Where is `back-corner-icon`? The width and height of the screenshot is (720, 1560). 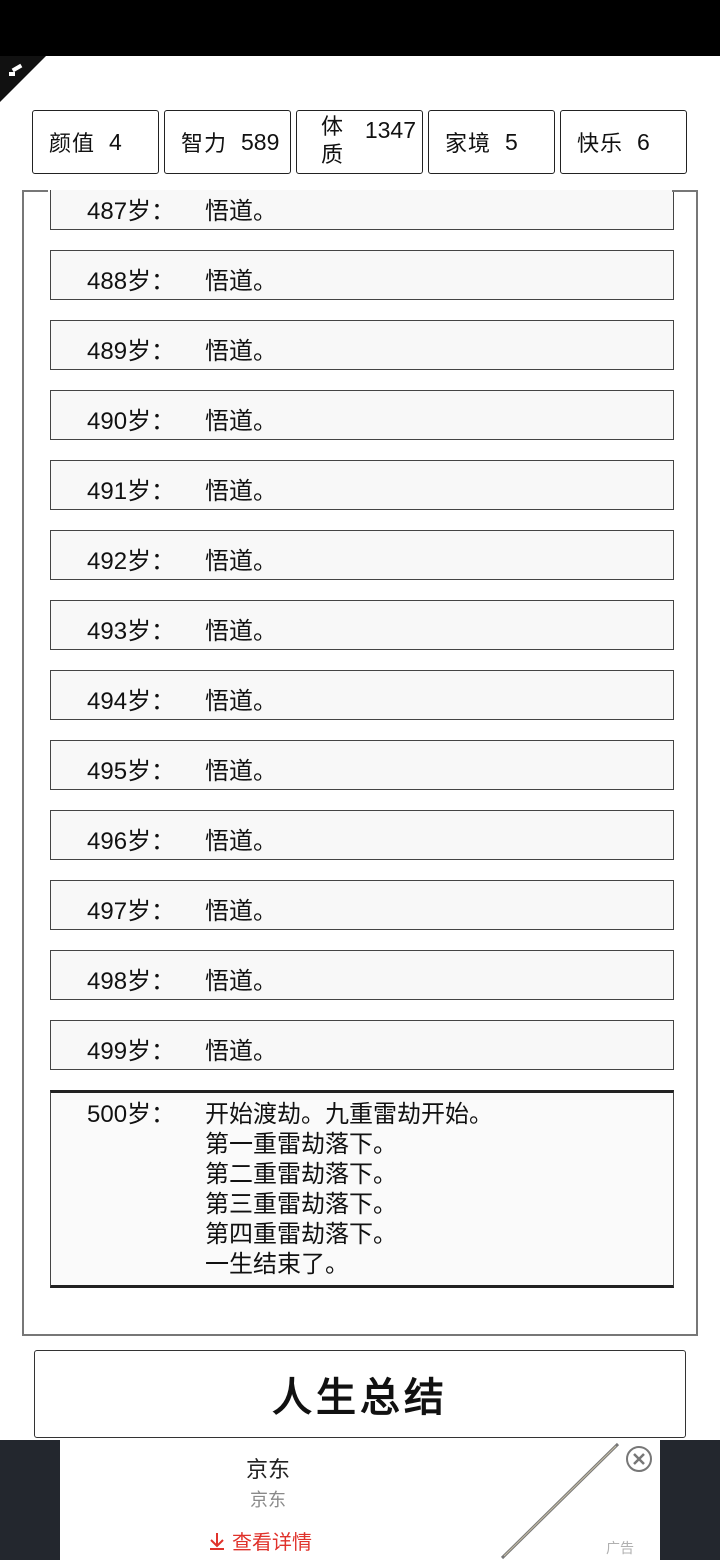 back-corner-icon is located at coordinates (23, 79).